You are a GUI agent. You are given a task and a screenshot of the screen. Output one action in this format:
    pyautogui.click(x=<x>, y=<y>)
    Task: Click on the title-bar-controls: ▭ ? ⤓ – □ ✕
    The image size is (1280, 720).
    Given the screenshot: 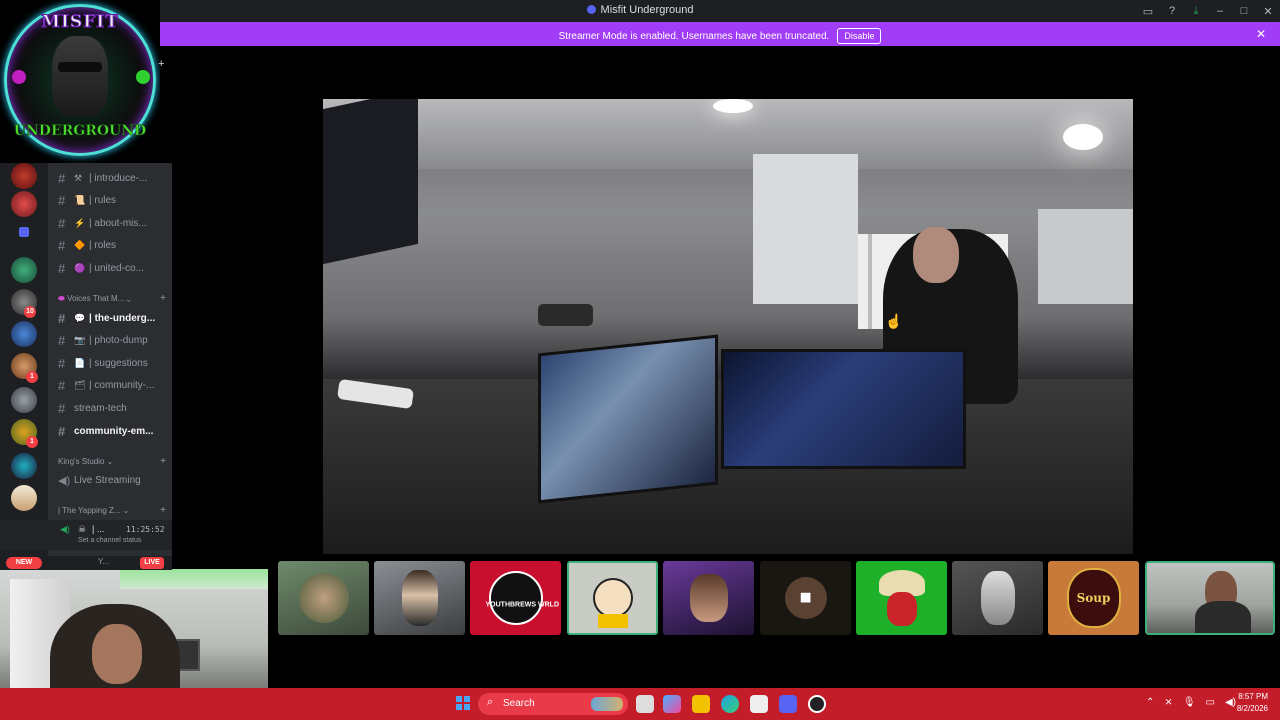 What is the action you would take?
    pyautogui.click(x=1208, y=11)
    